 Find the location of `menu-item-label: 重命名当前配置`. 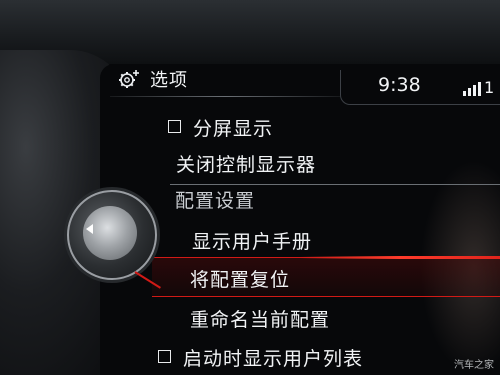

menu-item-label: 重命名当前配置 is located at coordinates (260, 320).